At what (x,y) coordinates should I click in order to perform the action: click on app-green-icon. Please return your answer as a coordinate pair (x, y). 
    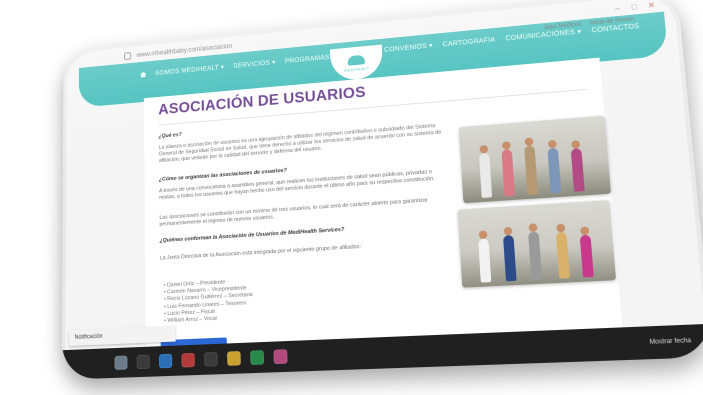
    Looking at the image, I should click on (257, 357).